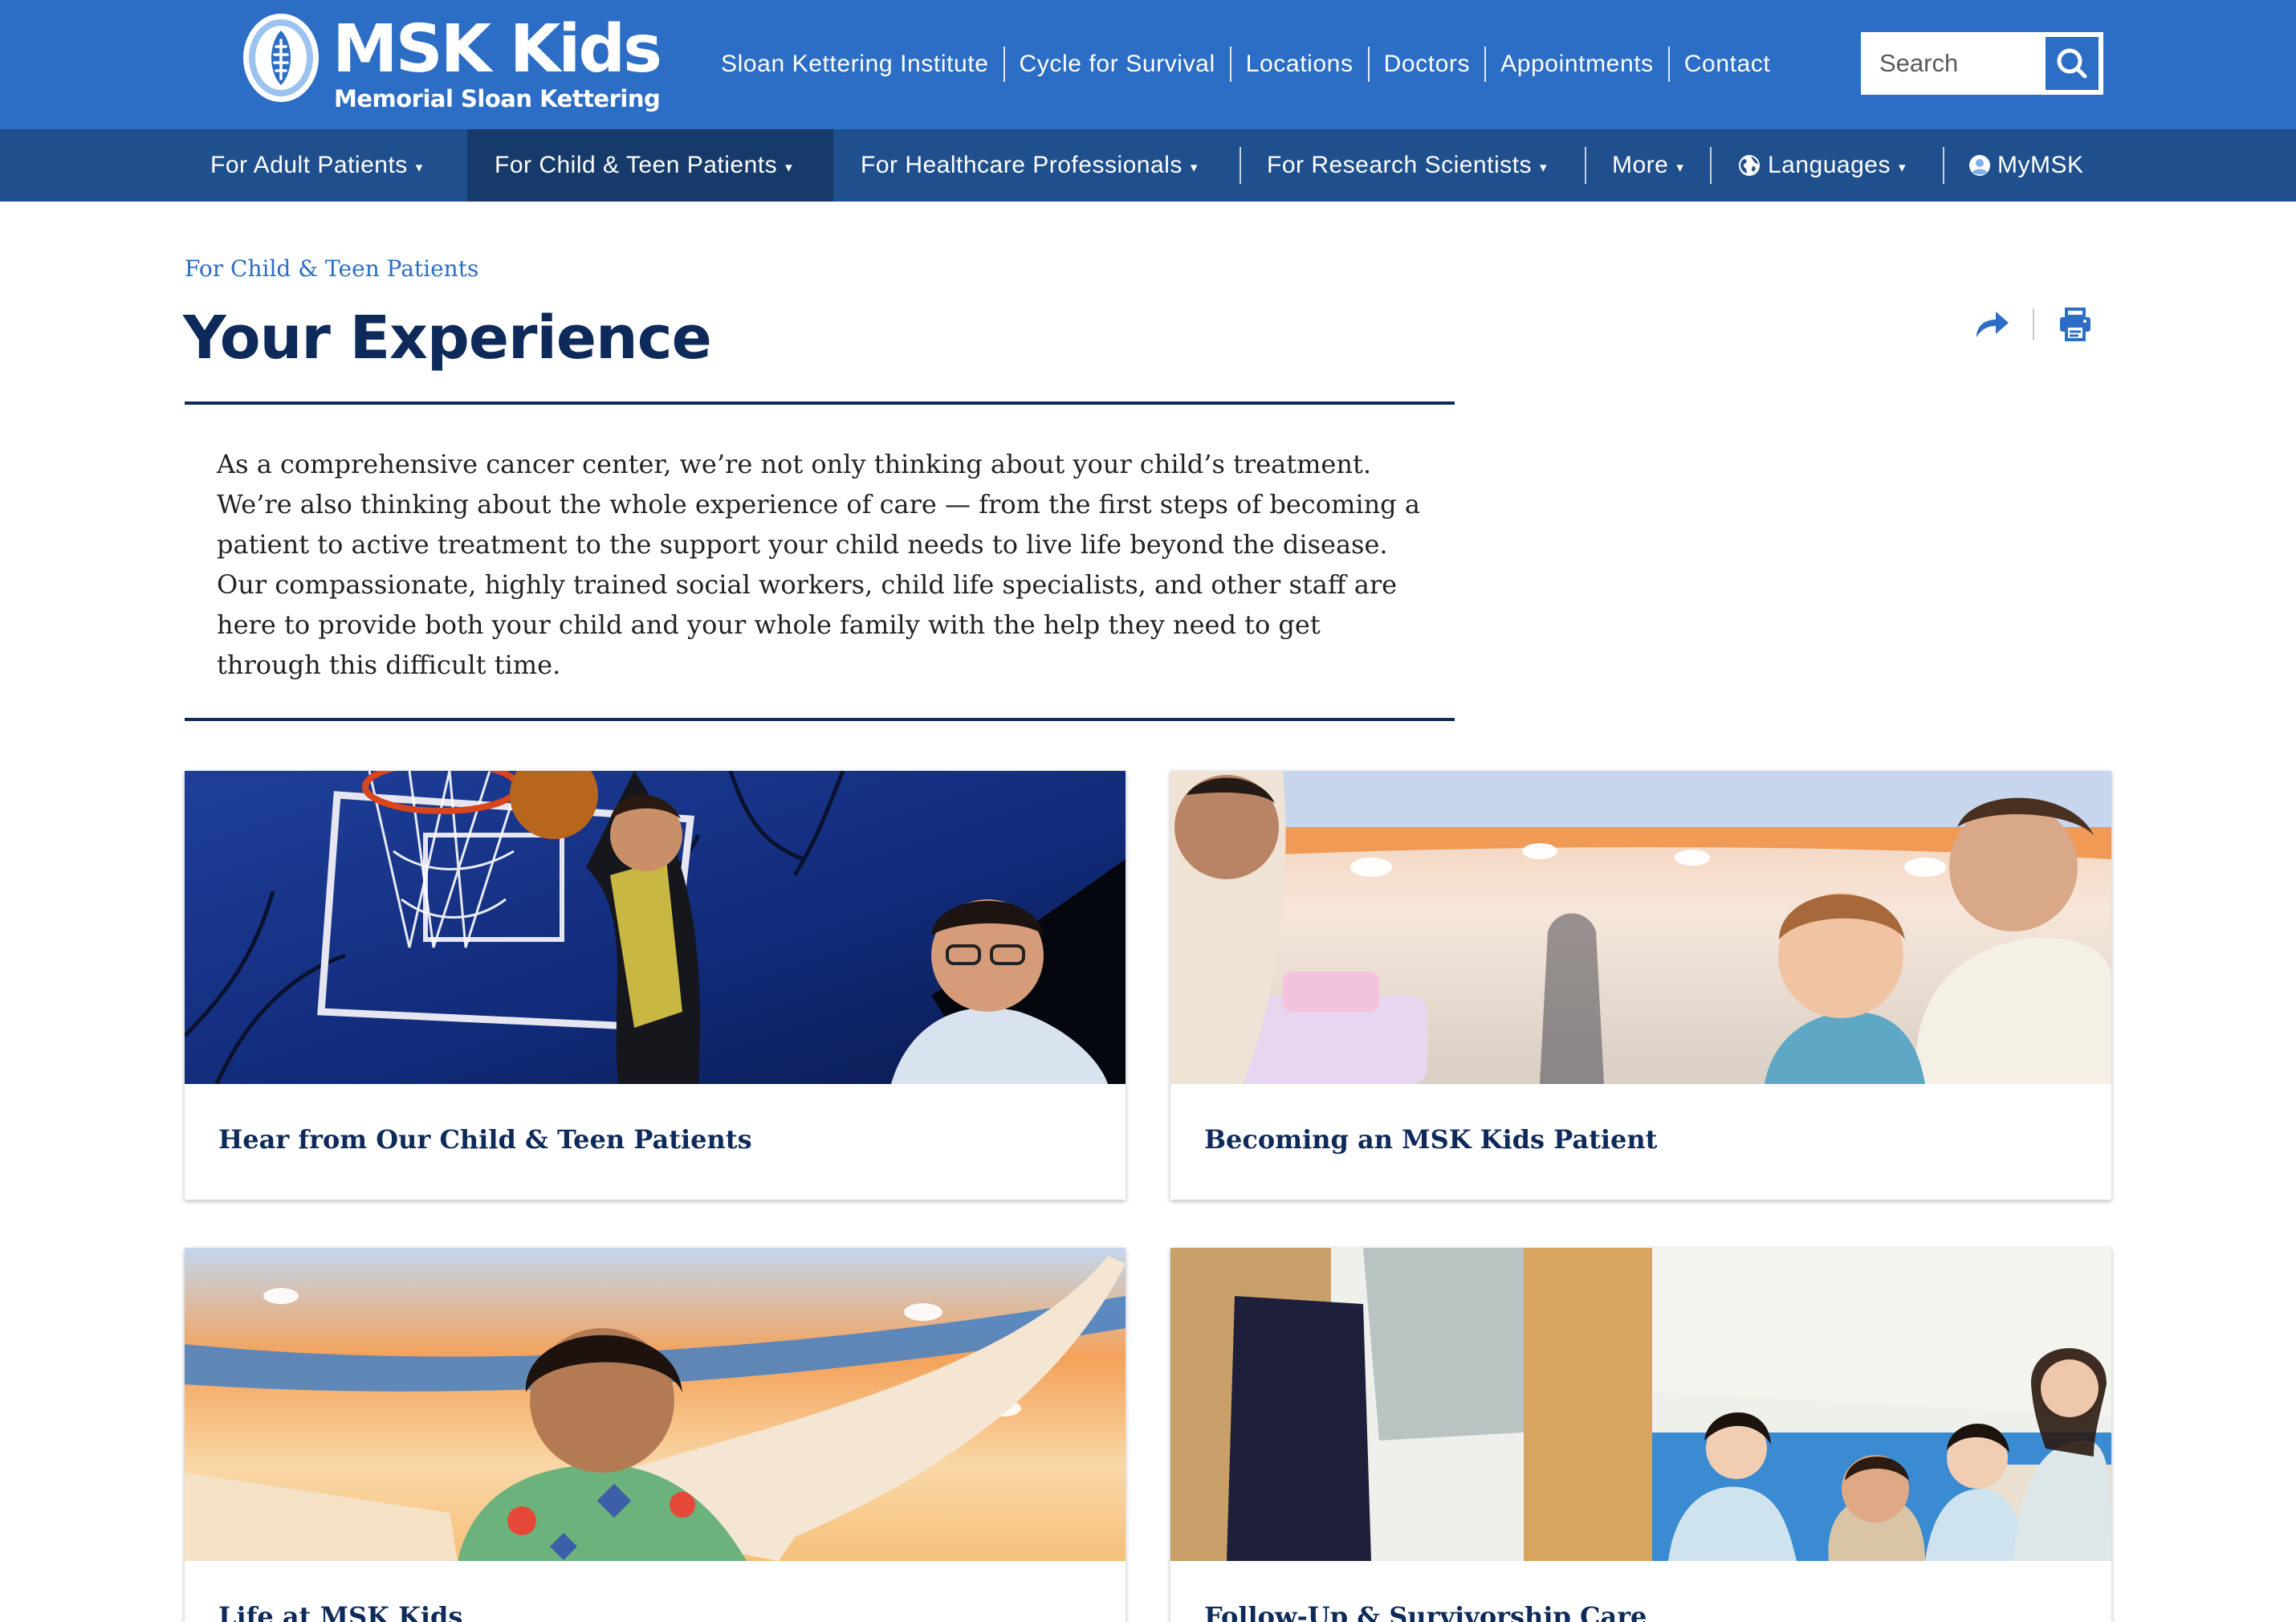 The height and width of the screenshot is (1622, 2296). Describe the element at coordinates (1298, 64) in the screenshot. I see `utility-link-locations: Locations` at that location.